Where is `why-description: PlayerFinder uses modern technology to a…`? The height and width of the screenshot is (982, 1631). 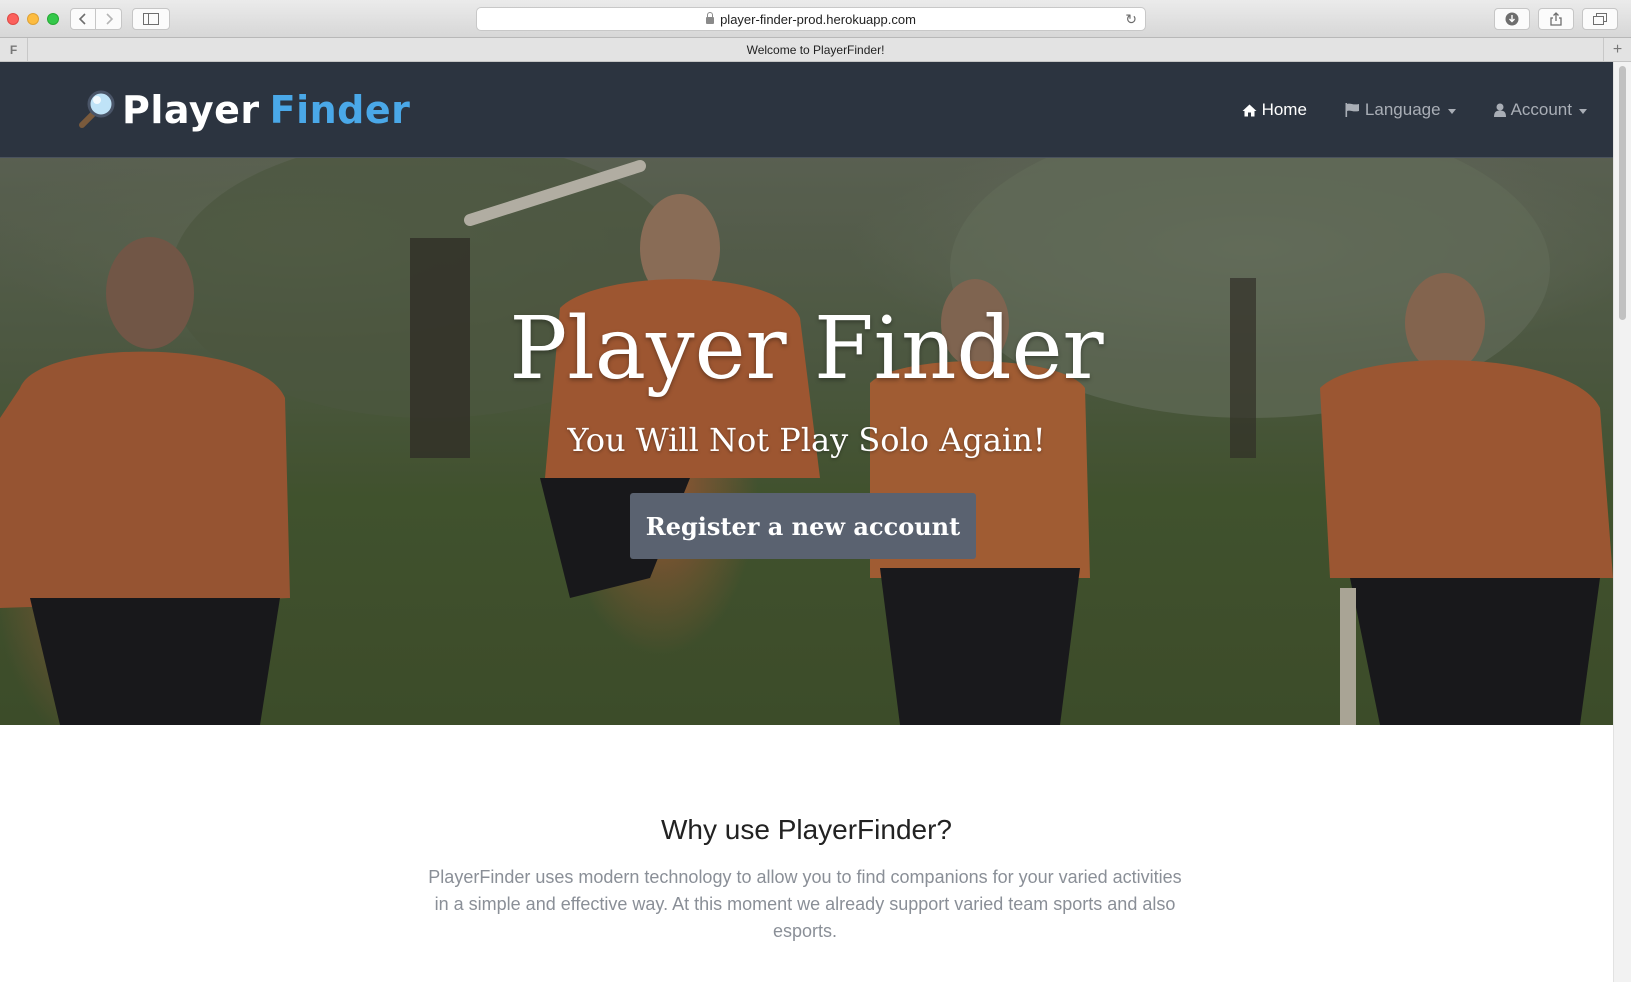 why-description: PlayerFinder uses modern technology to a… is located at coordinates (805, 904).